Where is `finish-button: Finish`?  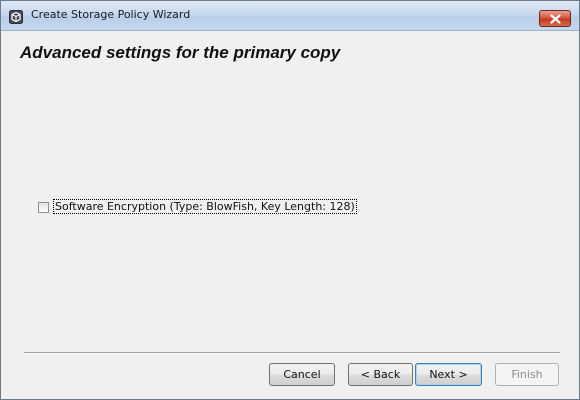
finish-button: Finish is located at coordinates (527, 374).